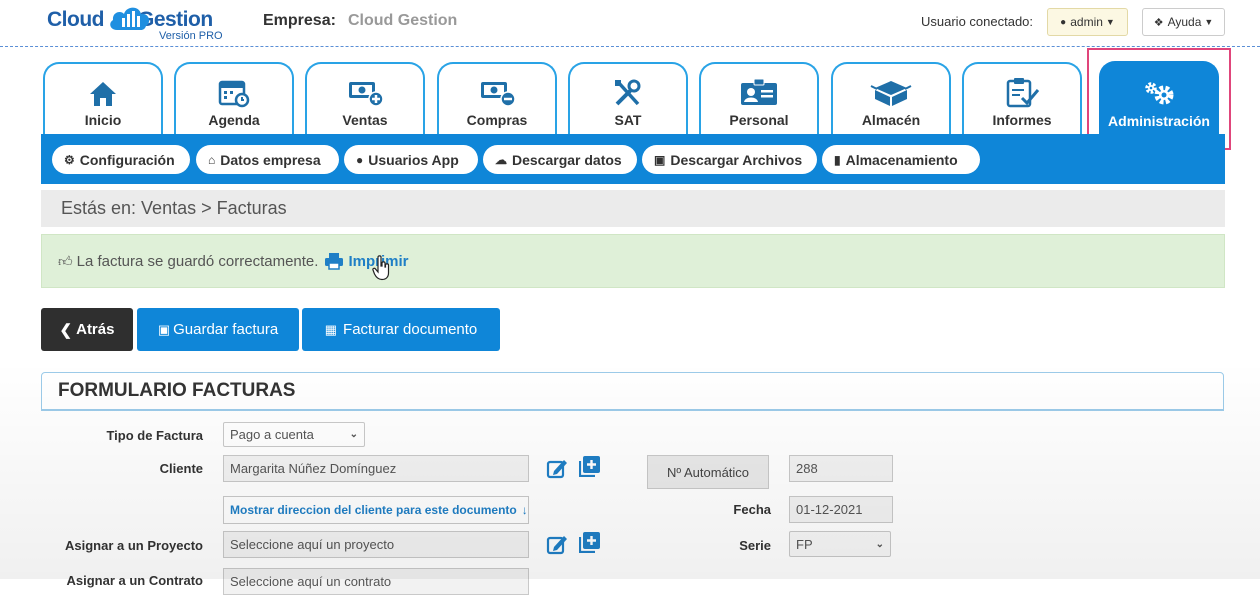 Image resolution: width=1260 pixels, height=595 pixels. Describe the element at coordinates (891, 93) in the screenshot. I see `boxes-icon` at that location.